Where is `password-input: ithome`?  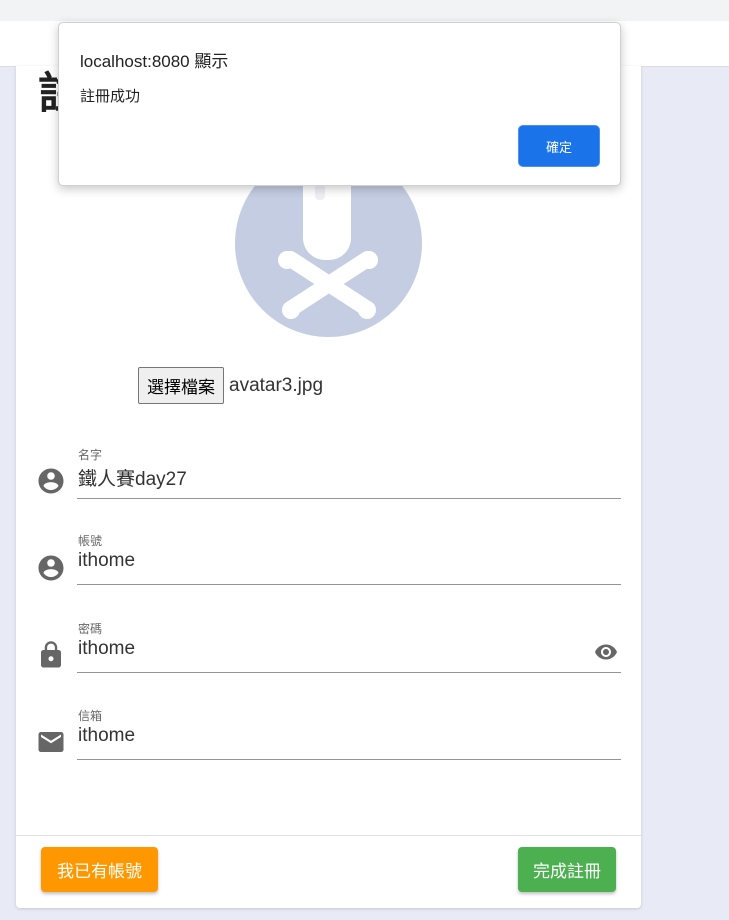 password-input: ithome is located at coordinates (106, 649).